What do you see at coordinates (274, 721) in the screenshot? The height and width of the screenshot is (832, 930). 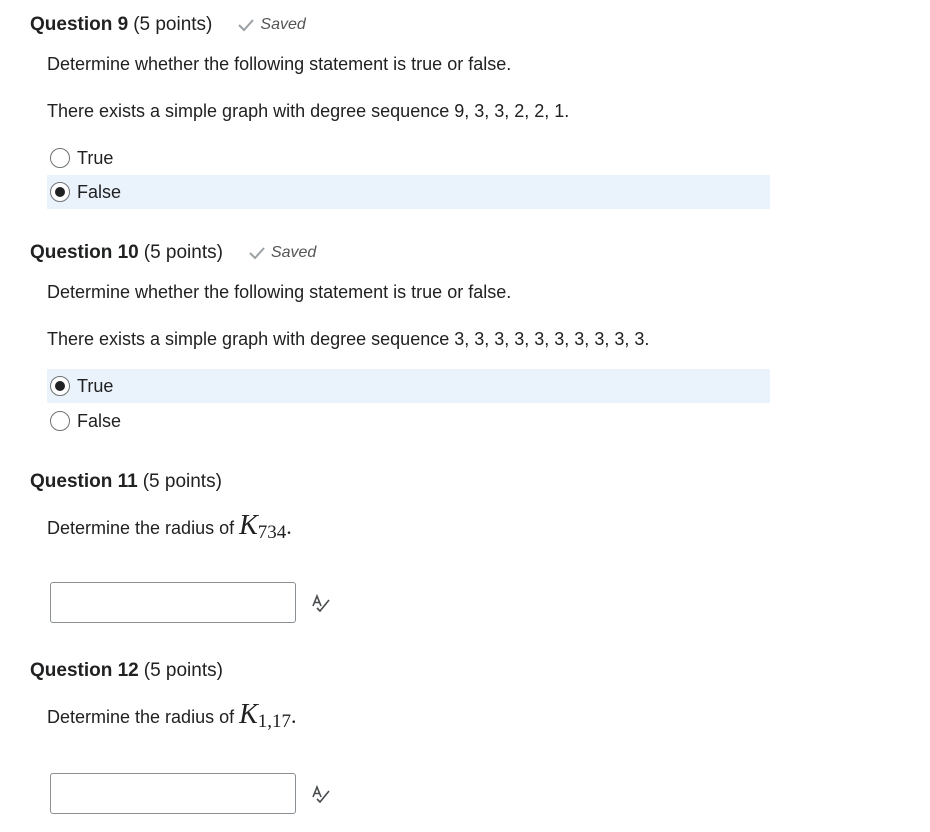 I see `math-subscript: 1,17` at bounding box center [274, 721].